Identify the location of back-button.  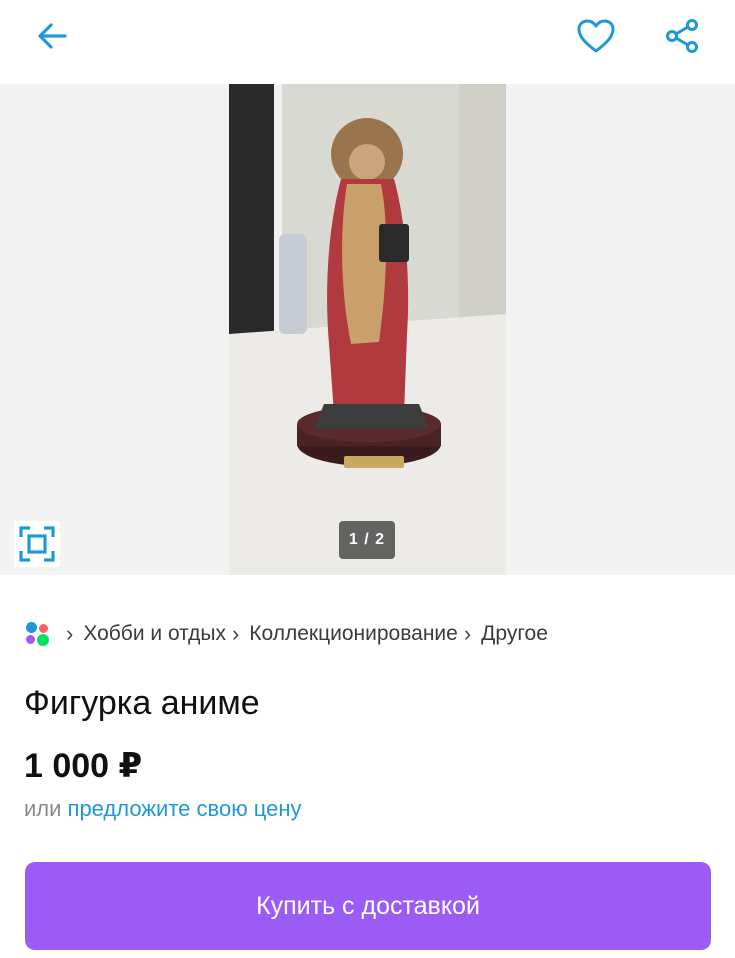
(52, 36).